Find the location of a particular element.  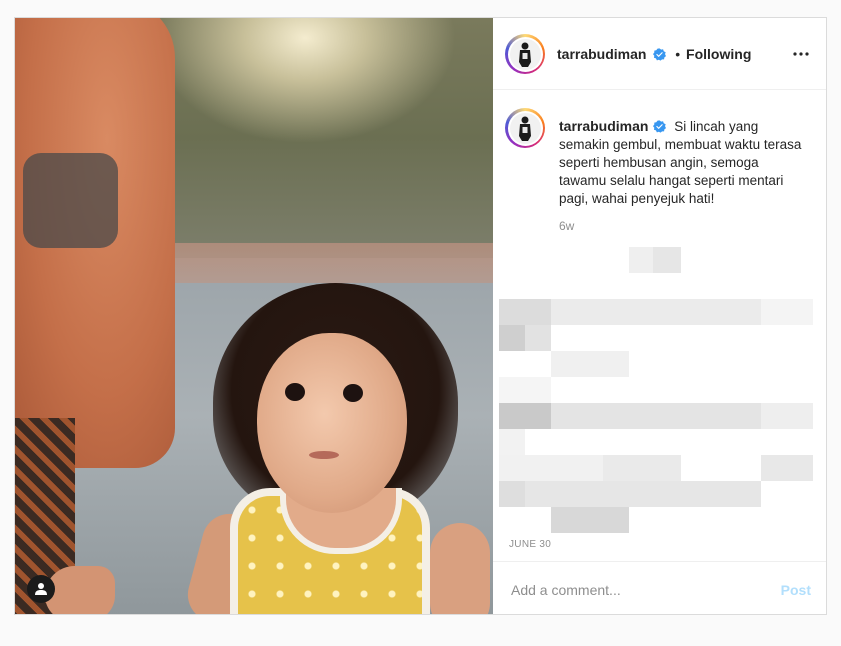

photo-hand is located at coordinates (80, 590).